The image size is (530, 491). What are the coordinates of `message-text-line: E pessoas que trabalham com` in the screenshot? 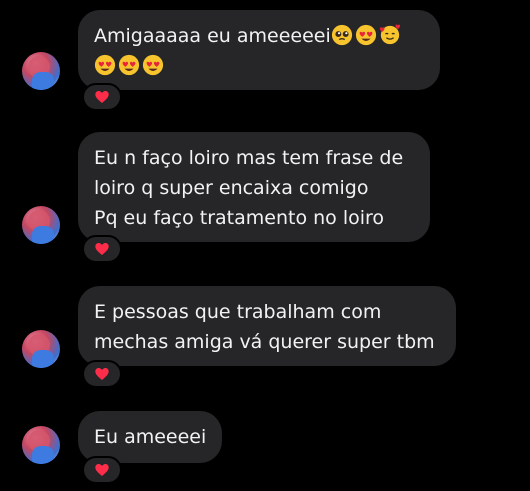 It's located at (238, 312).